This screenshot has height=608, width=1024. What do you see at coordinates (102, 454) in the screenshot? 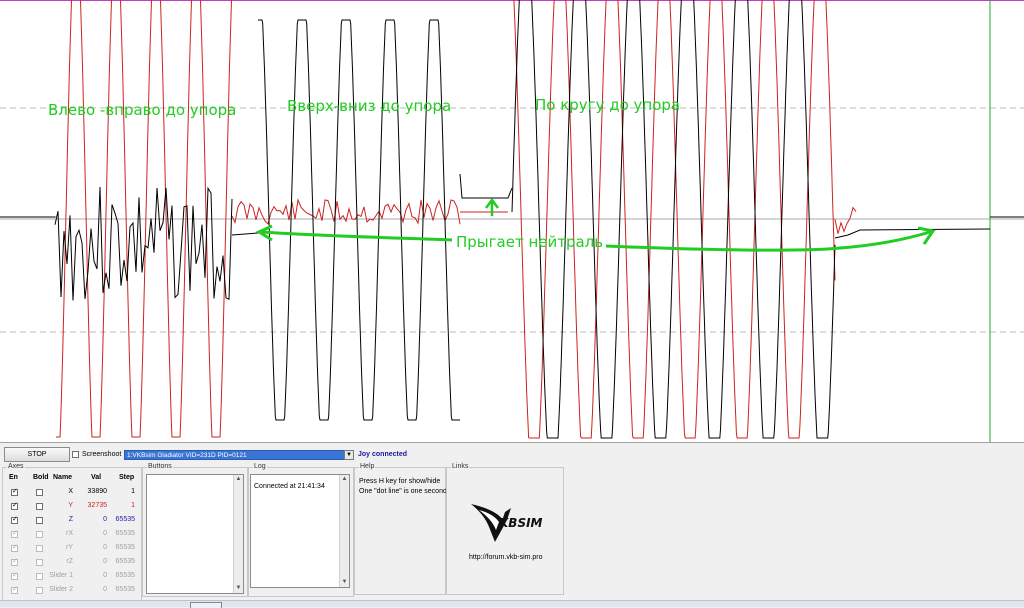
I see `screenshot-label: Screenshoot` at bounding box center [102, 454].